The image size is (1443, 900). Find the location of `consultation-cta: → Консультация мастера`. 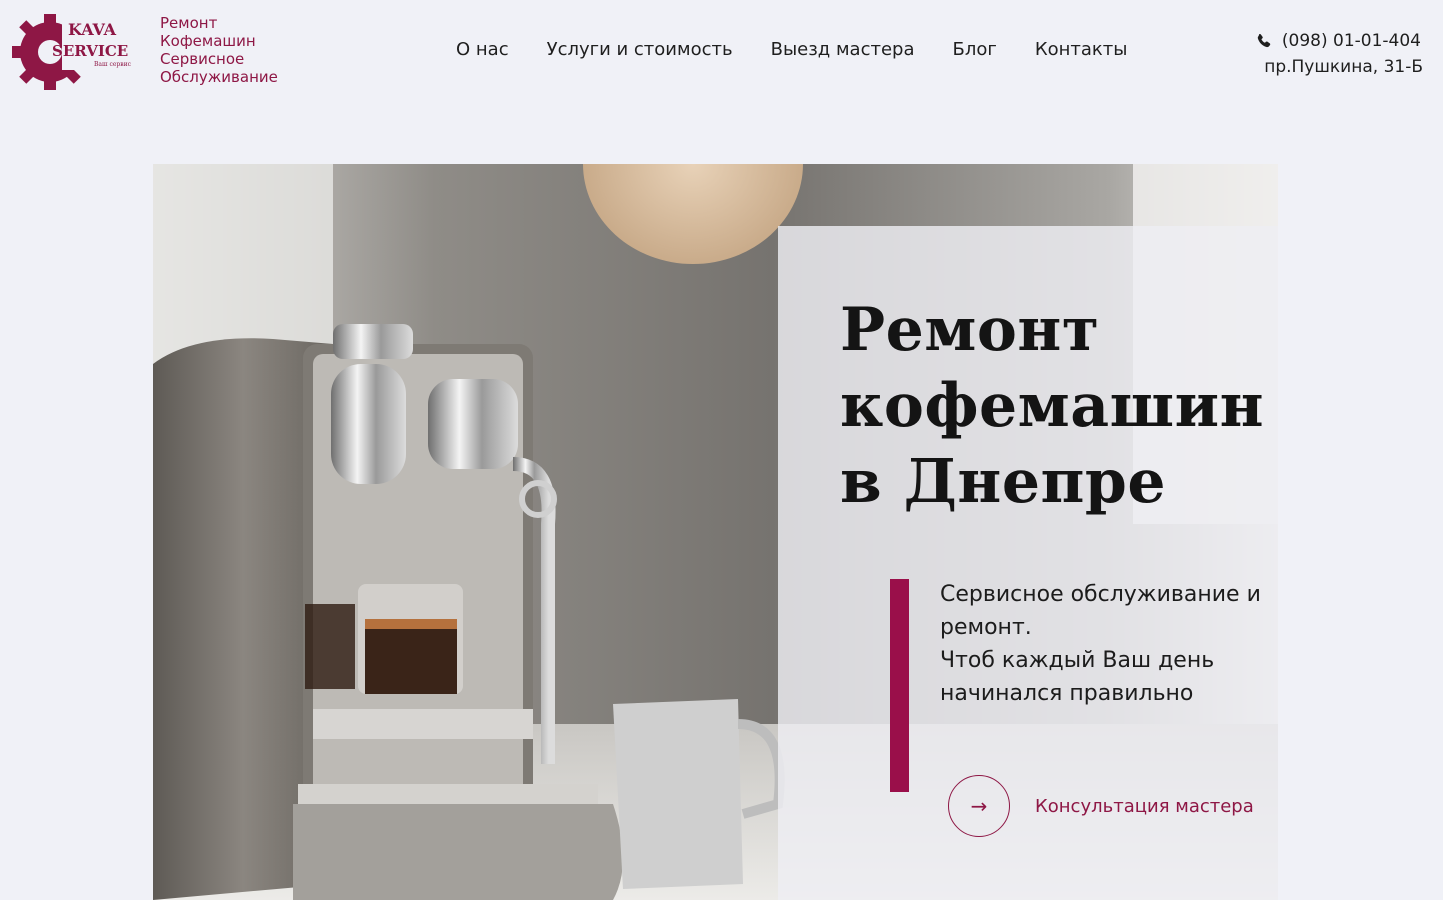

consultation-cta: → Консультация мастера is located at coordinates (1101, 806).